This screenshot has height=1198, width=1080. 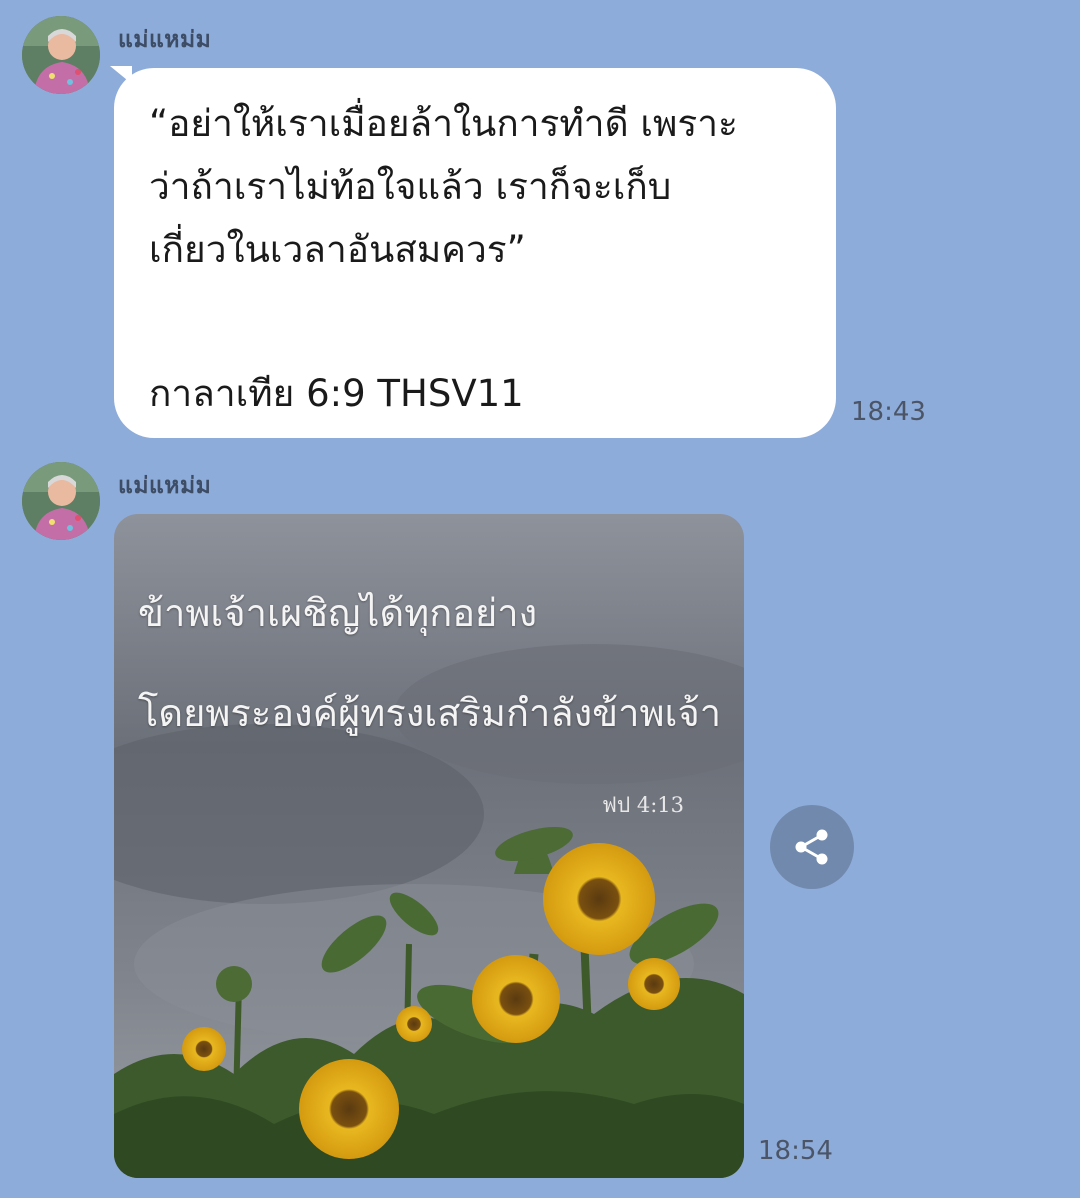 I want to click on image-verse-reference: ฟป 4:13, so click(x=643, y=805).